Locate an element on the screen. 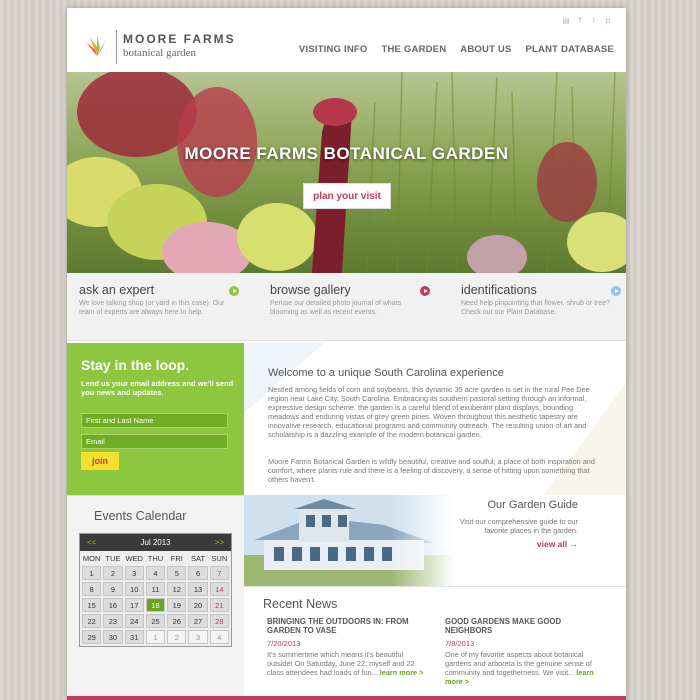 The height and width of the screenshot is (700, 700). nav-the-garden: THE GARDEN is located at coordinates (413, 49).